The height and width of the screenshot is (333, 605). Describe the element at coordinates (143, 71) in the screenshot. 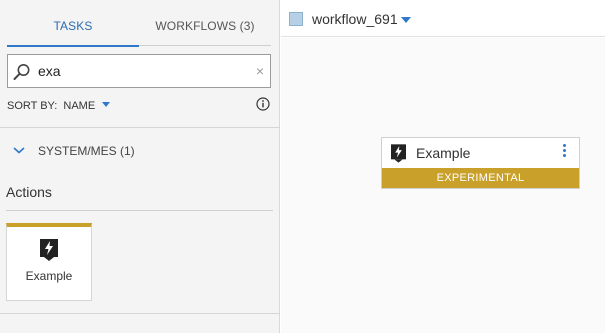

I see `search-input` at that location.